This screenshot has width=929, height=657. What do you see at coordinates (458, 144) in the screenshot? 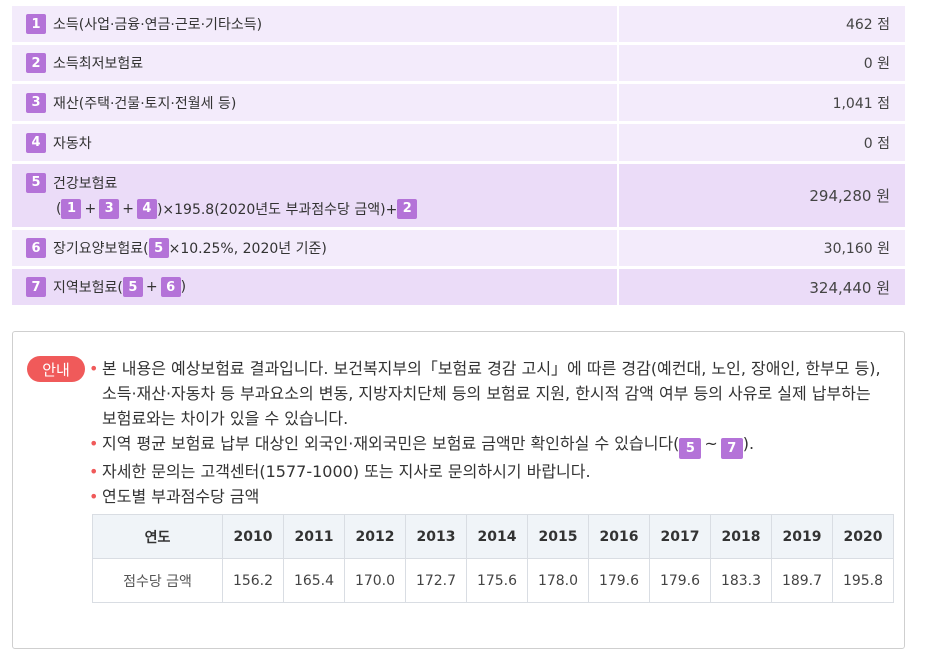
I see `row-car: 4 자동차 0 점` at bounding box center [458, 144].